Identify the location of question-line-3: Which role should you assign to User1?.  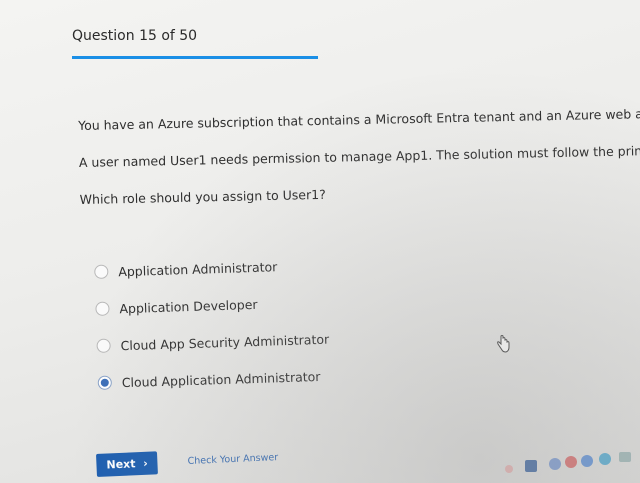
(202, 196).